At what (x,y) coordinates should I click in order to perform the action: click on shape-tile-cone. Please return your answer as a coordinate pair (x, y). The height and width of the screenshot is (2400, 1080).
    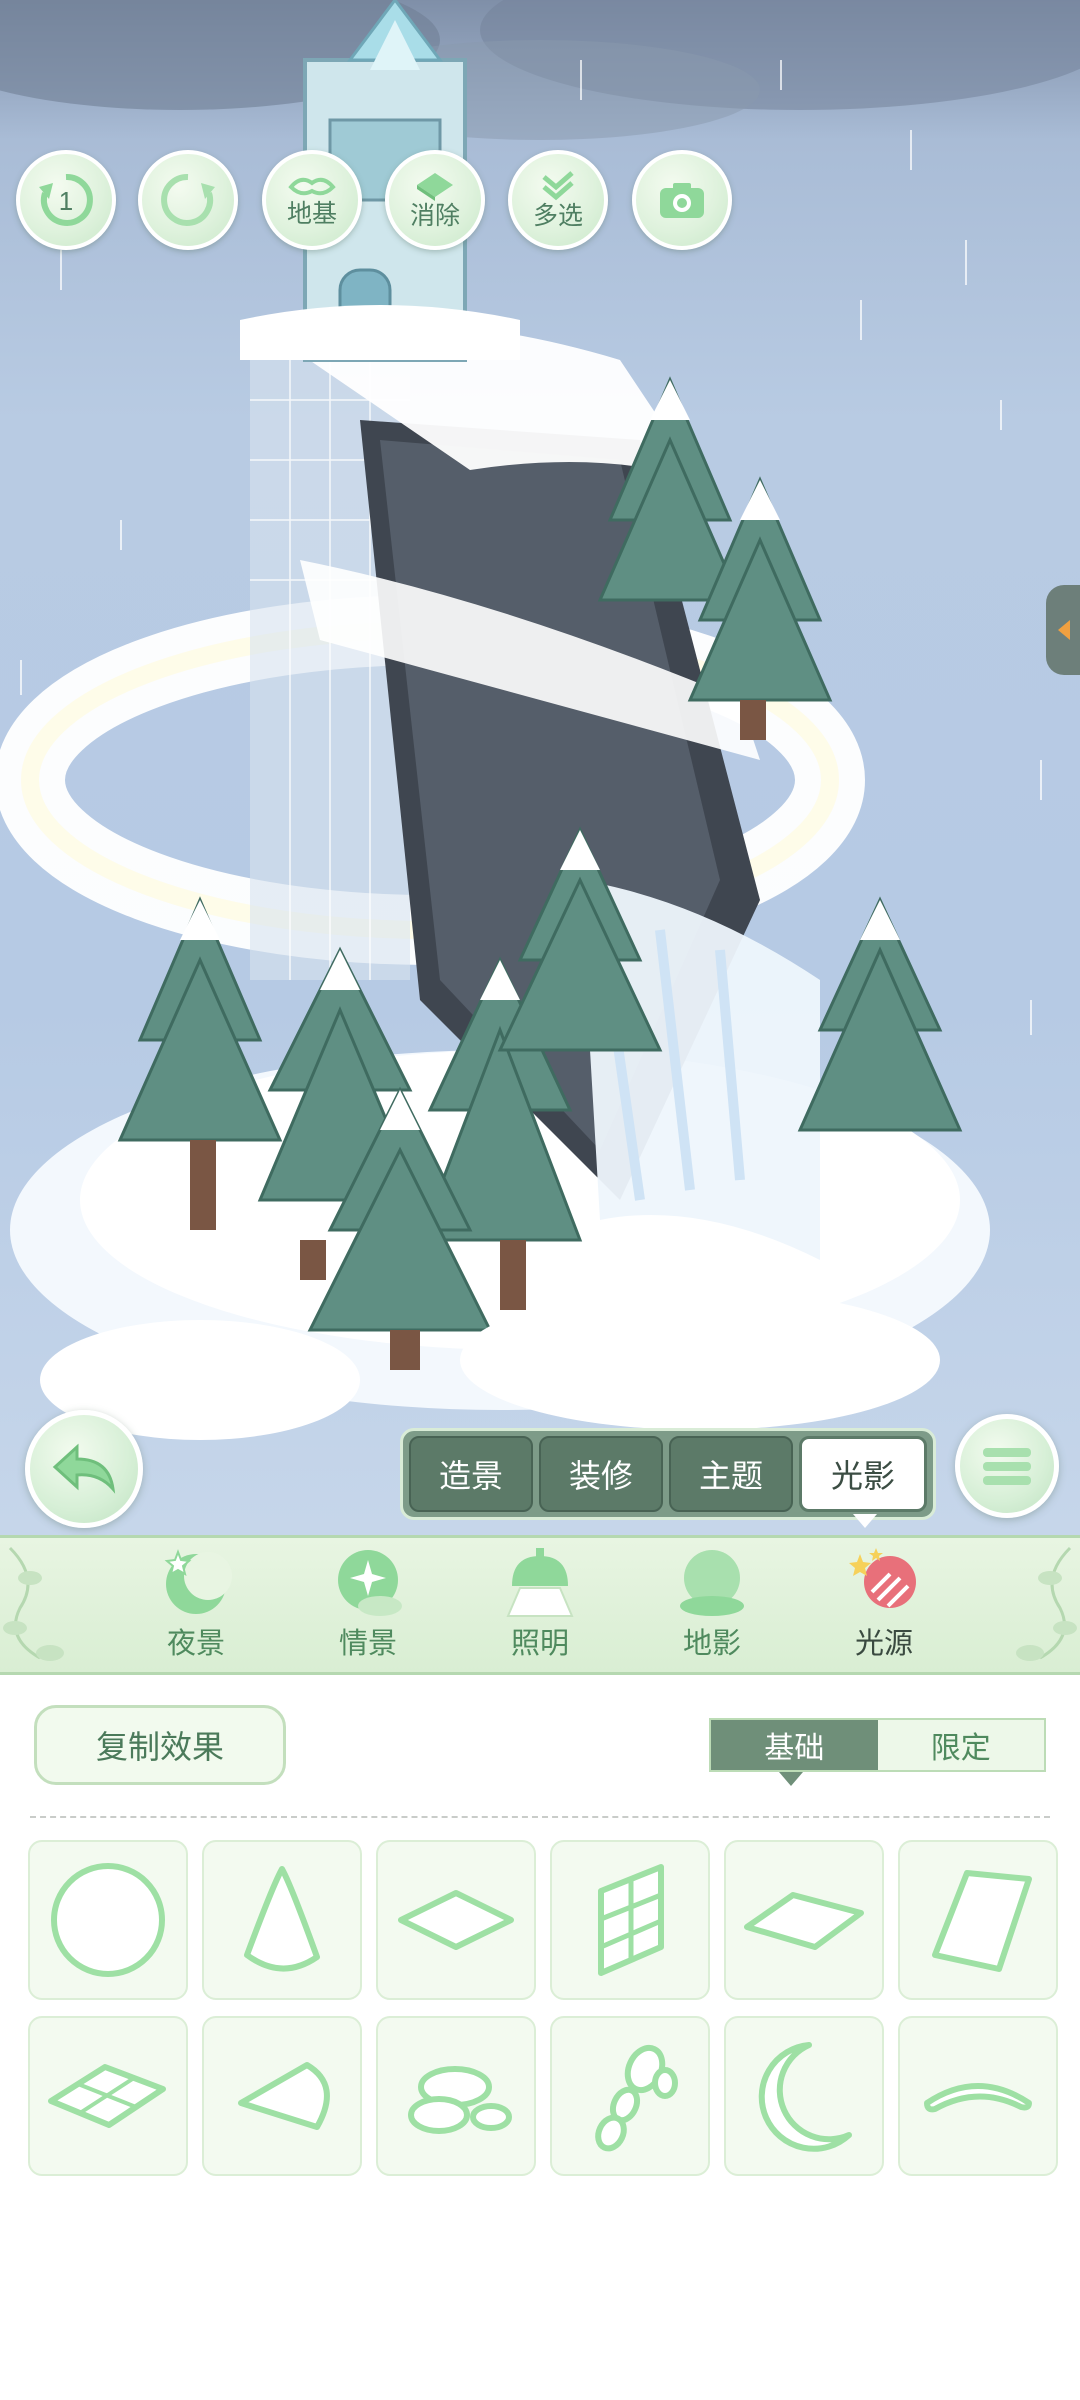
    Looking at the image, I should click on (282, 1920).